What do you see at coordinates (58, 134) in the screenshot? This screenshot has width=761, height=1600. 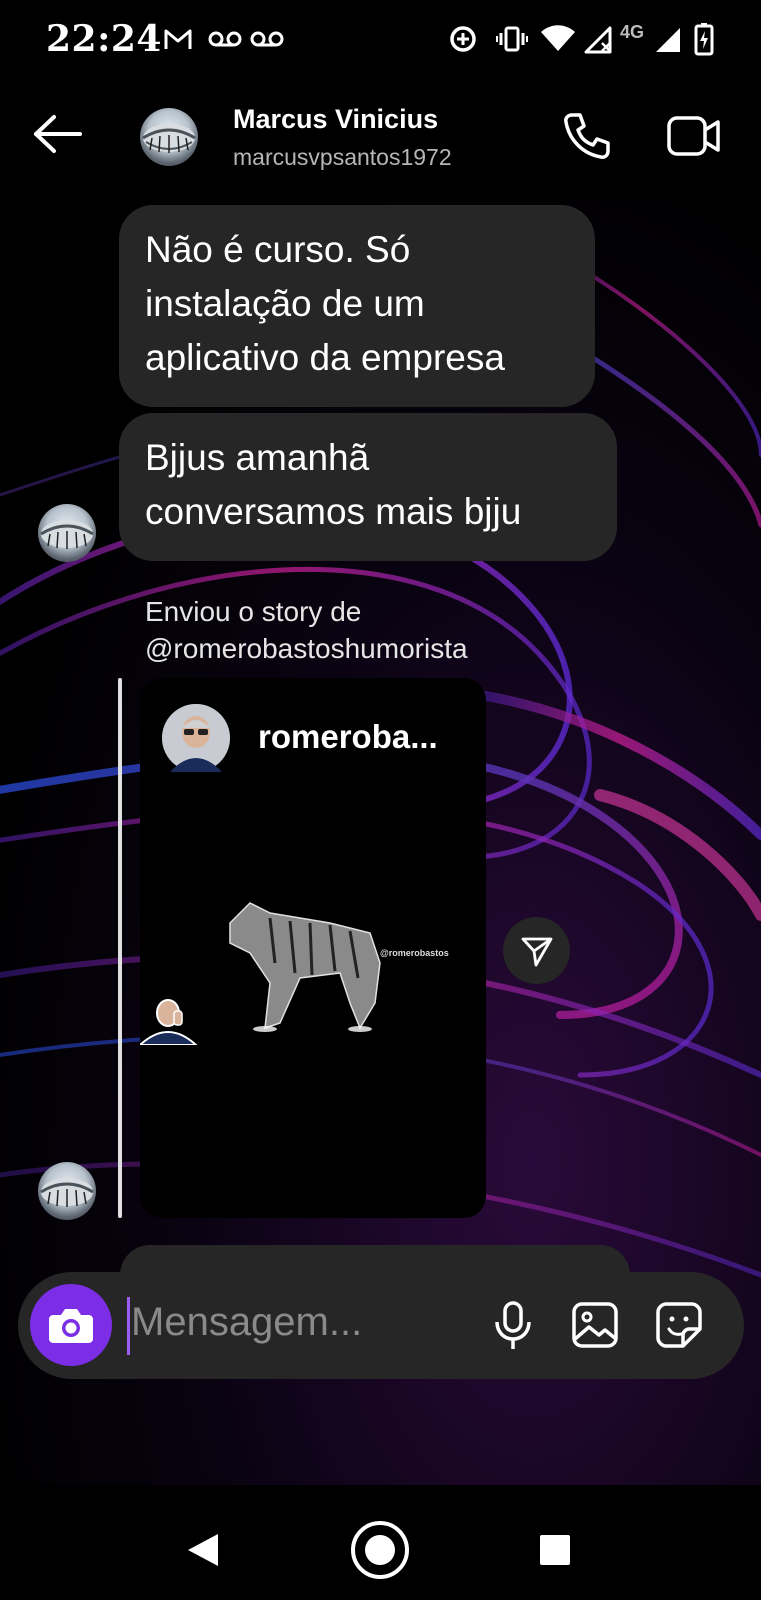 I see `back-arrow-icon` at bounding box center [58, 134].